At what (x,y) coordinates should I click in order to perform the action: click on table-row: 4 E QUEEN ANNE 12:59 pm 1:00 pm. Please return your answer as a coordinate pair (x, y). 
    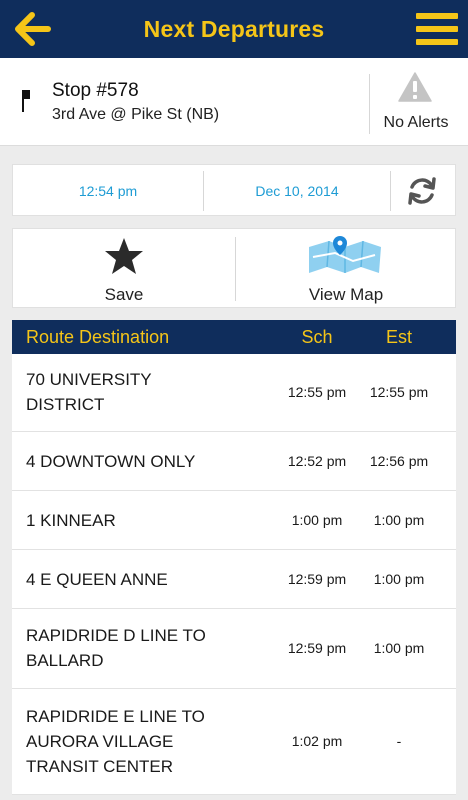
    Looking at the image, I should click on (234, 579).